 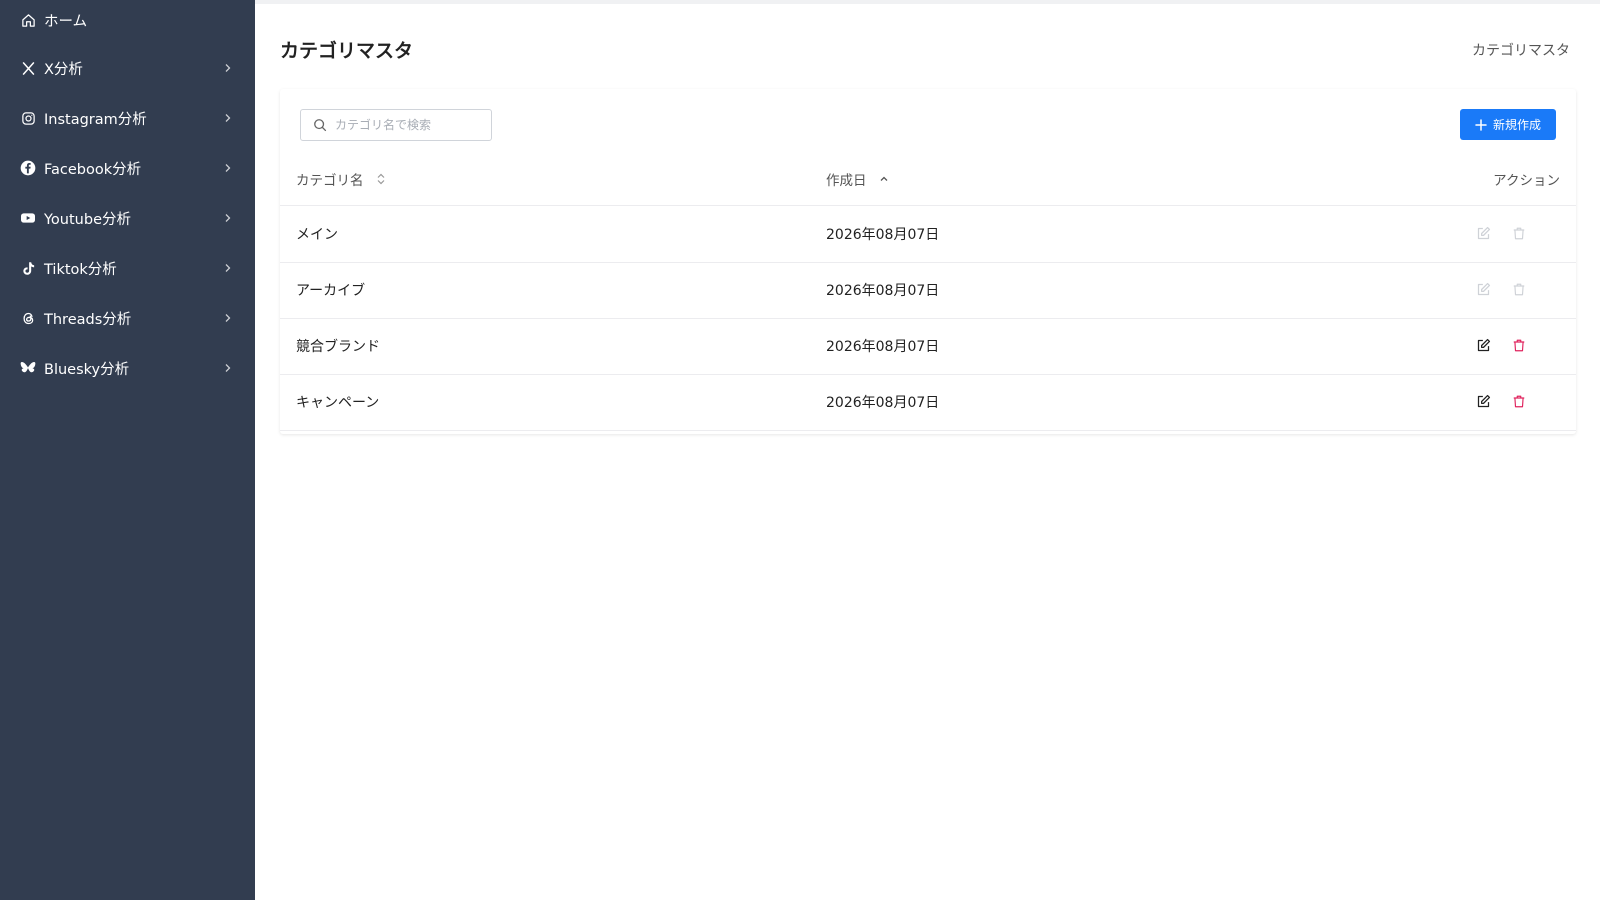 What do you see at coordinates (87, 219) in the screenshot?
I see `sidebar-item-label: Youtube分析` at bounding box center [87, 219].